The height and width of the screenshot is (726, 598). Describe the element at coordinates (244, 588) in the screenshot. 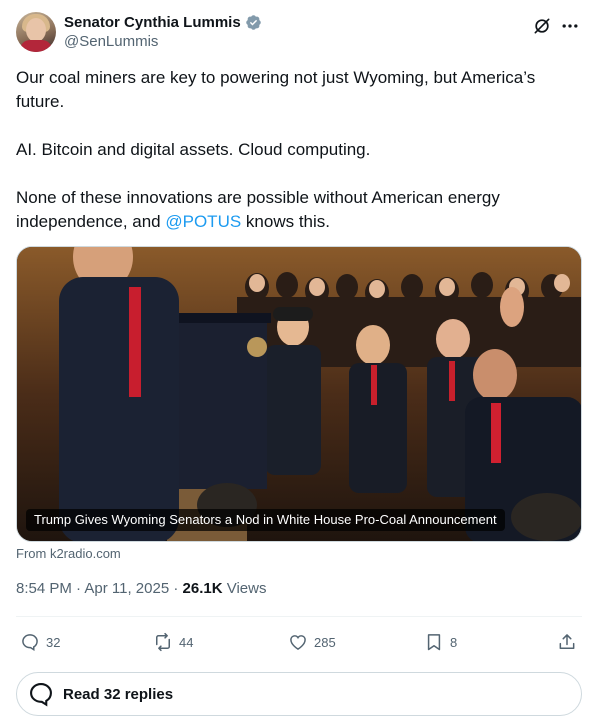

I see `views-label: Views` at that location.